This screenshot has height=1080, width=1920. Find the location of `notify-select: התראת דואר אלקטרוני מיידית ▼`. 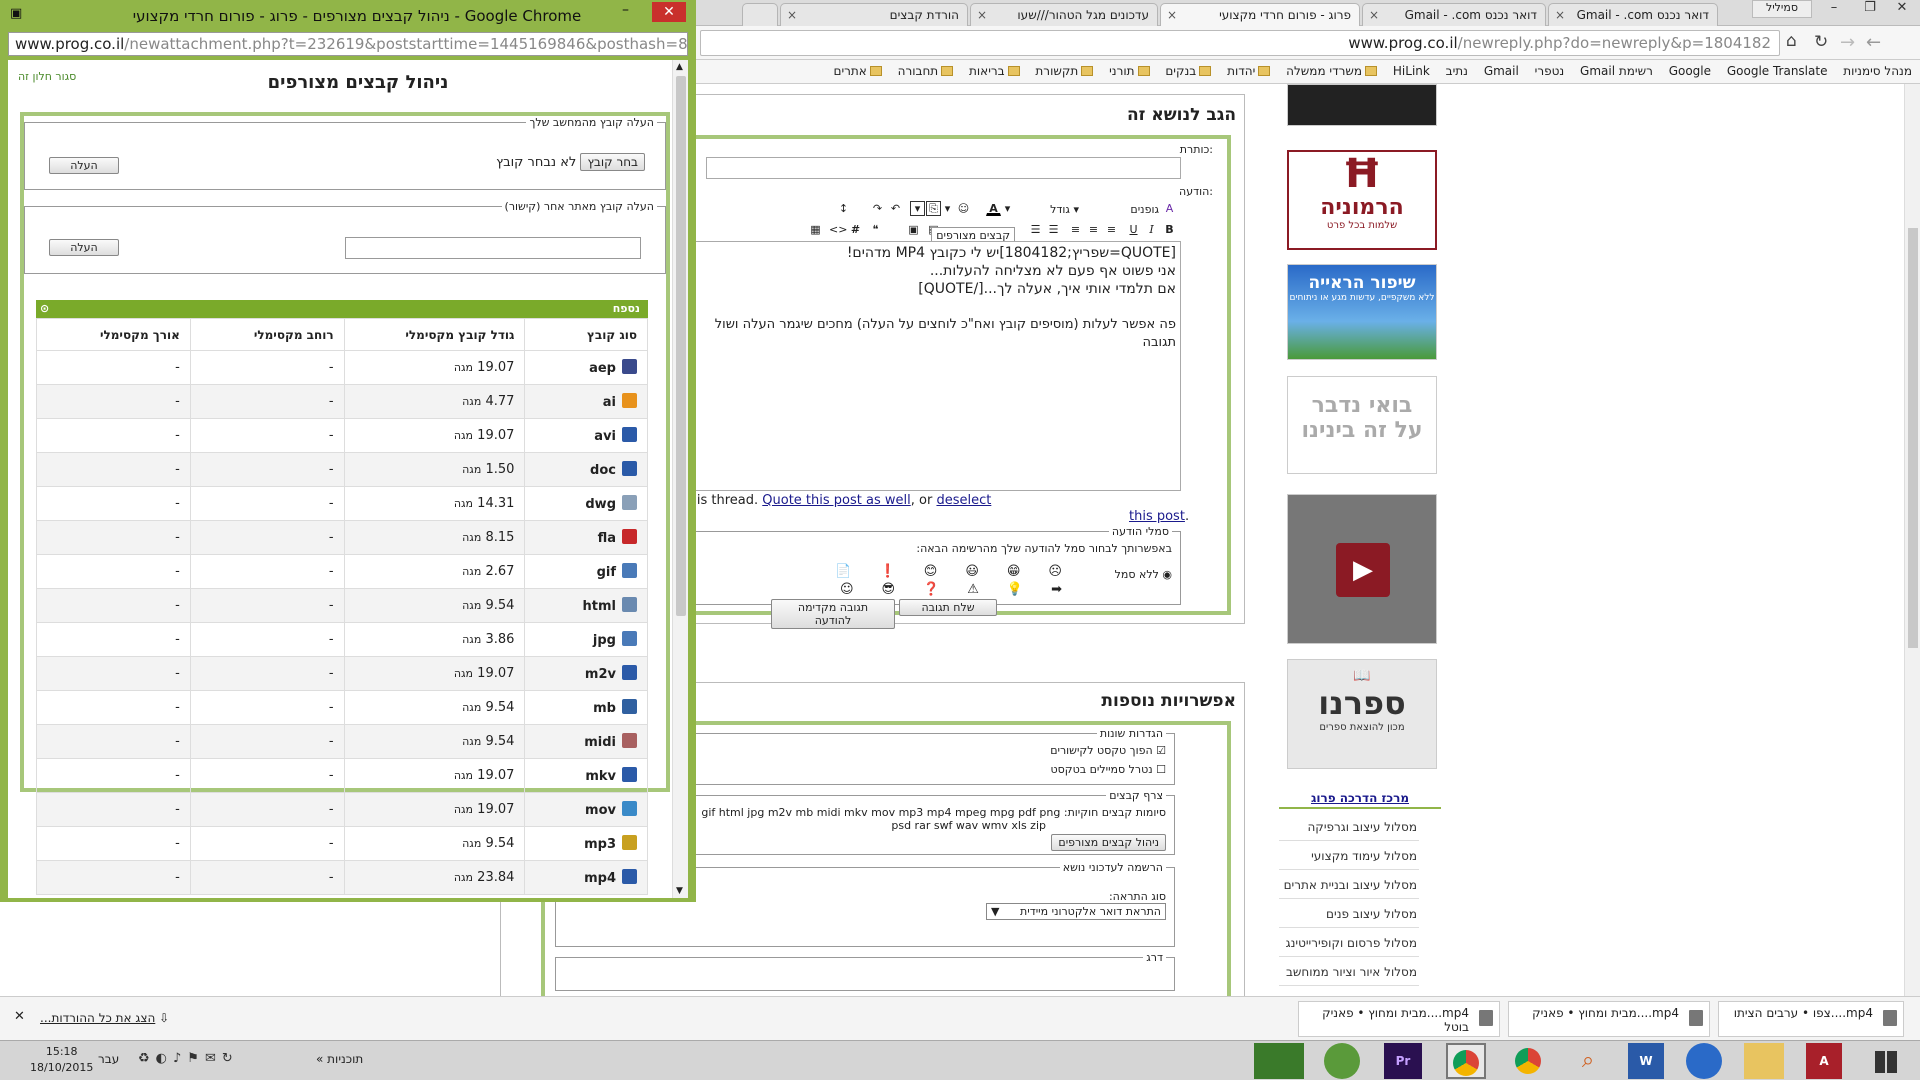

notify-select: התראת דואר אלקטרוני מיידית ▼ is located at coordinates (1076, 911).